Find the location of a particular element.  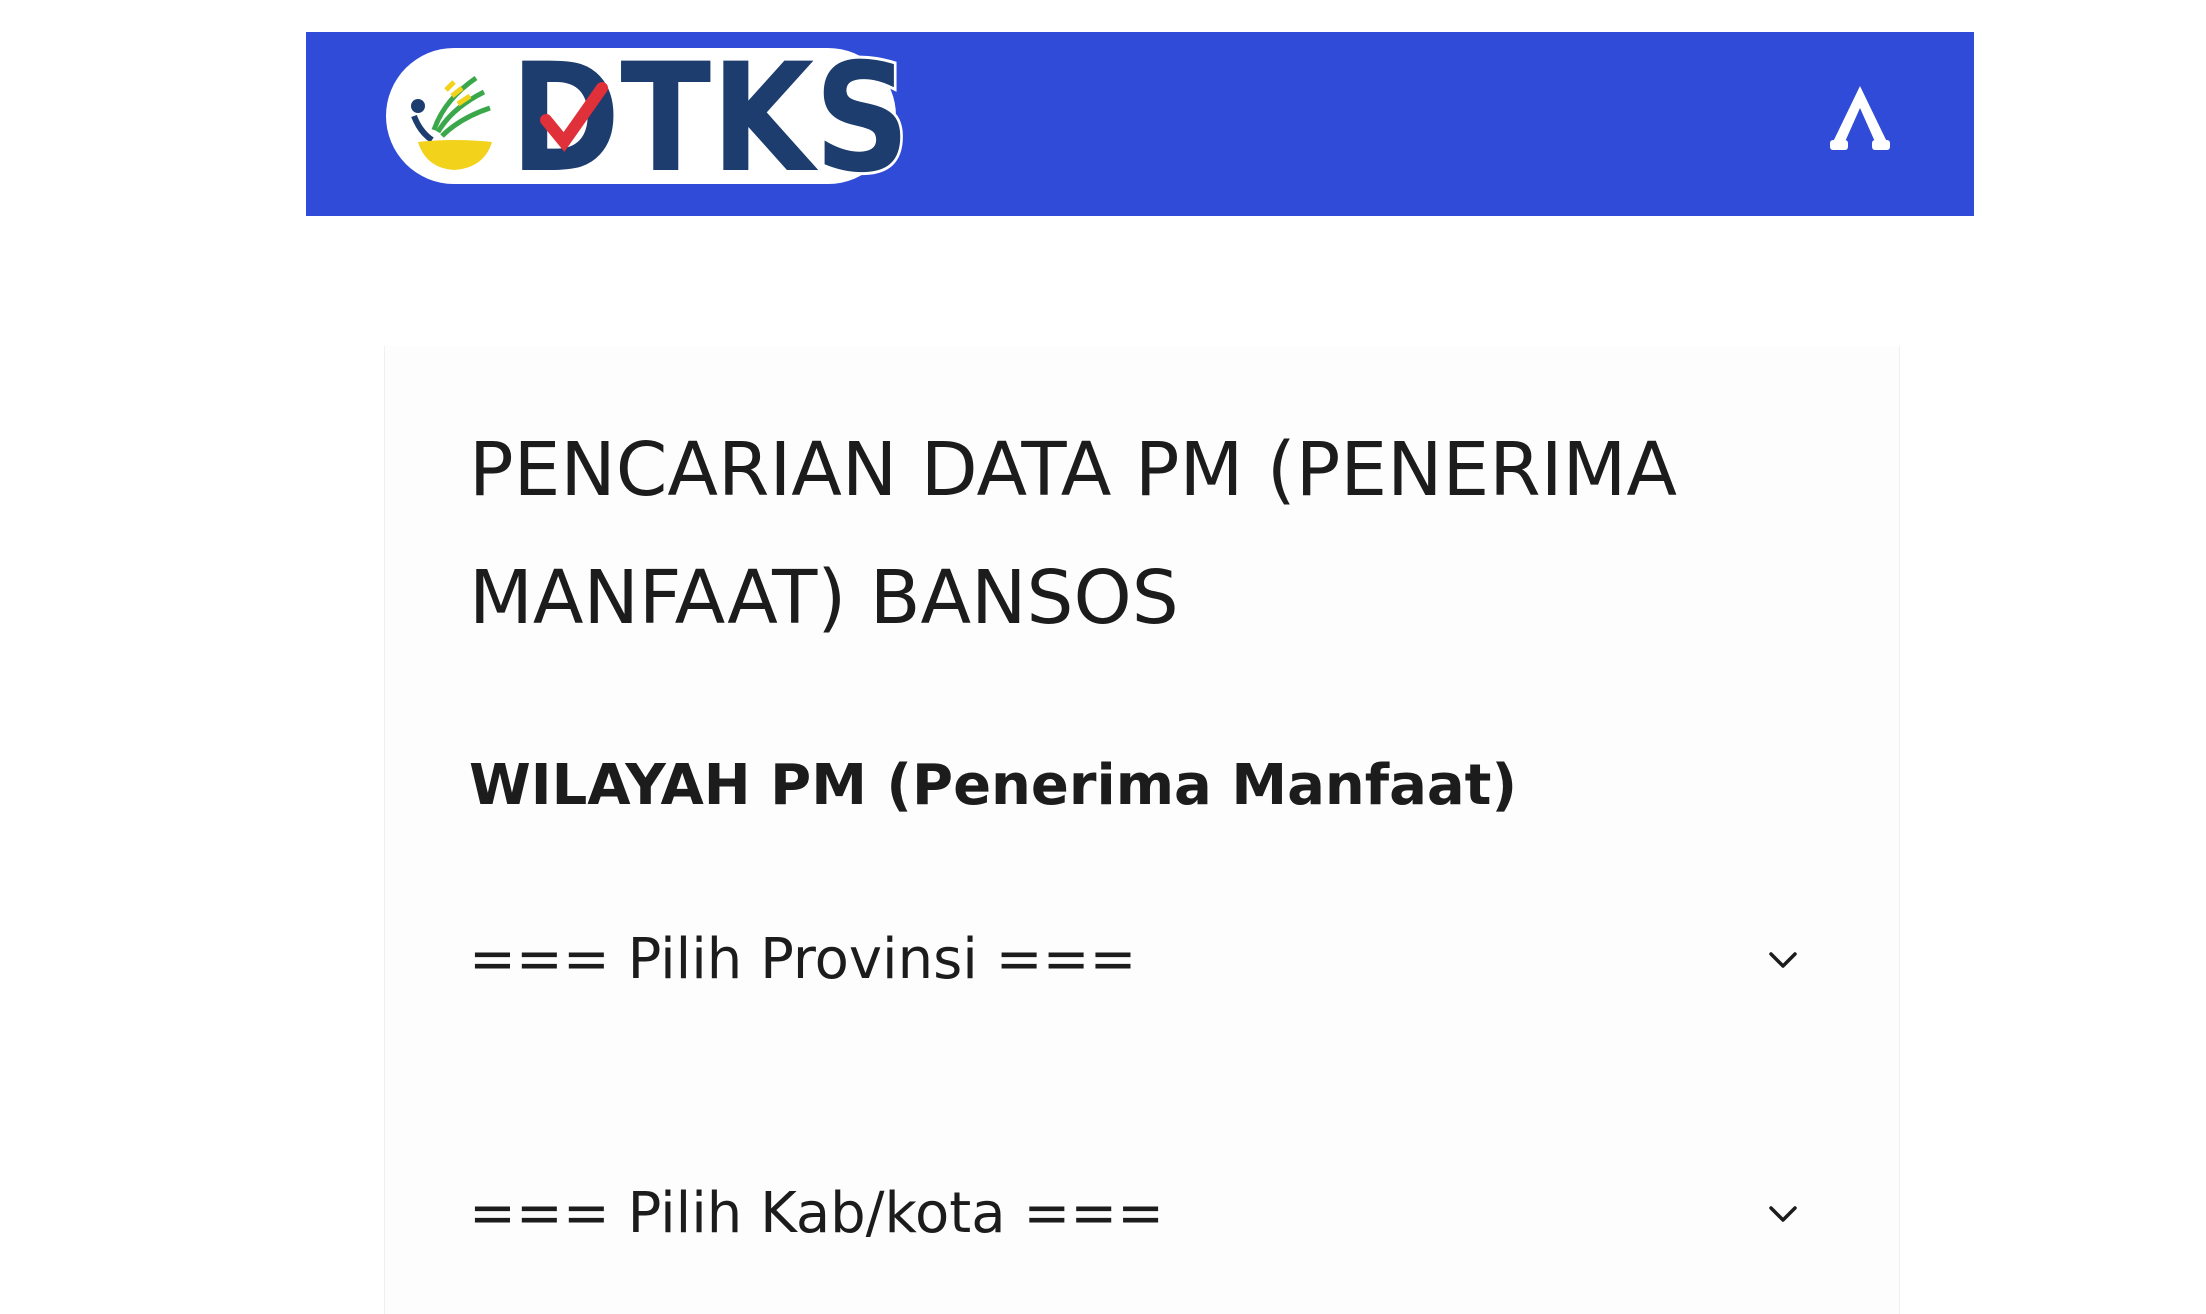

provinsi-select: === Pilih Provinsi === is located at coordinates (1142, 960).